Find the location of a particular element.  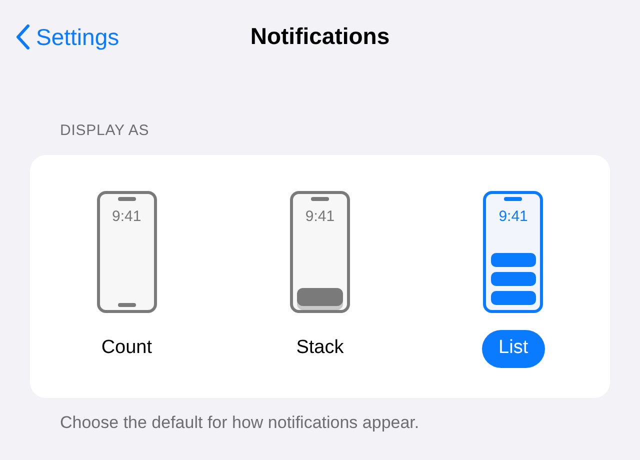

section-header: DISPLAY AS is located at coordinates (104, 131).